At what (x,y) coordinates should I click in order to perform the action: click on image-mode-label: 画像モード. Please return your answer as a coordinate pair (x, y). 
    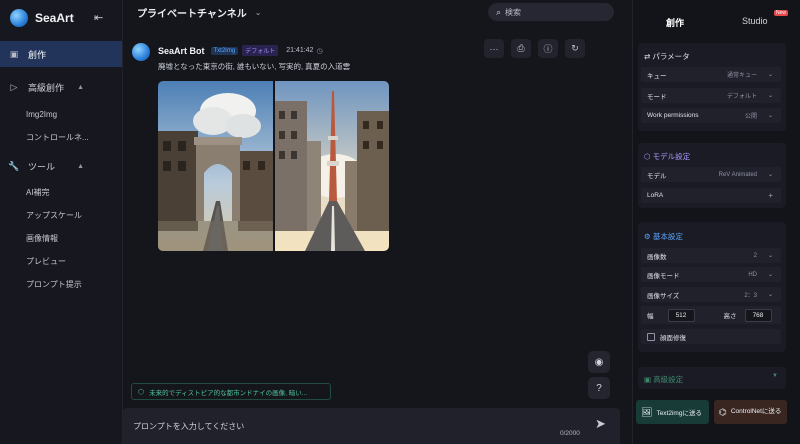
    Looking at the image, I should click on (663, 276).